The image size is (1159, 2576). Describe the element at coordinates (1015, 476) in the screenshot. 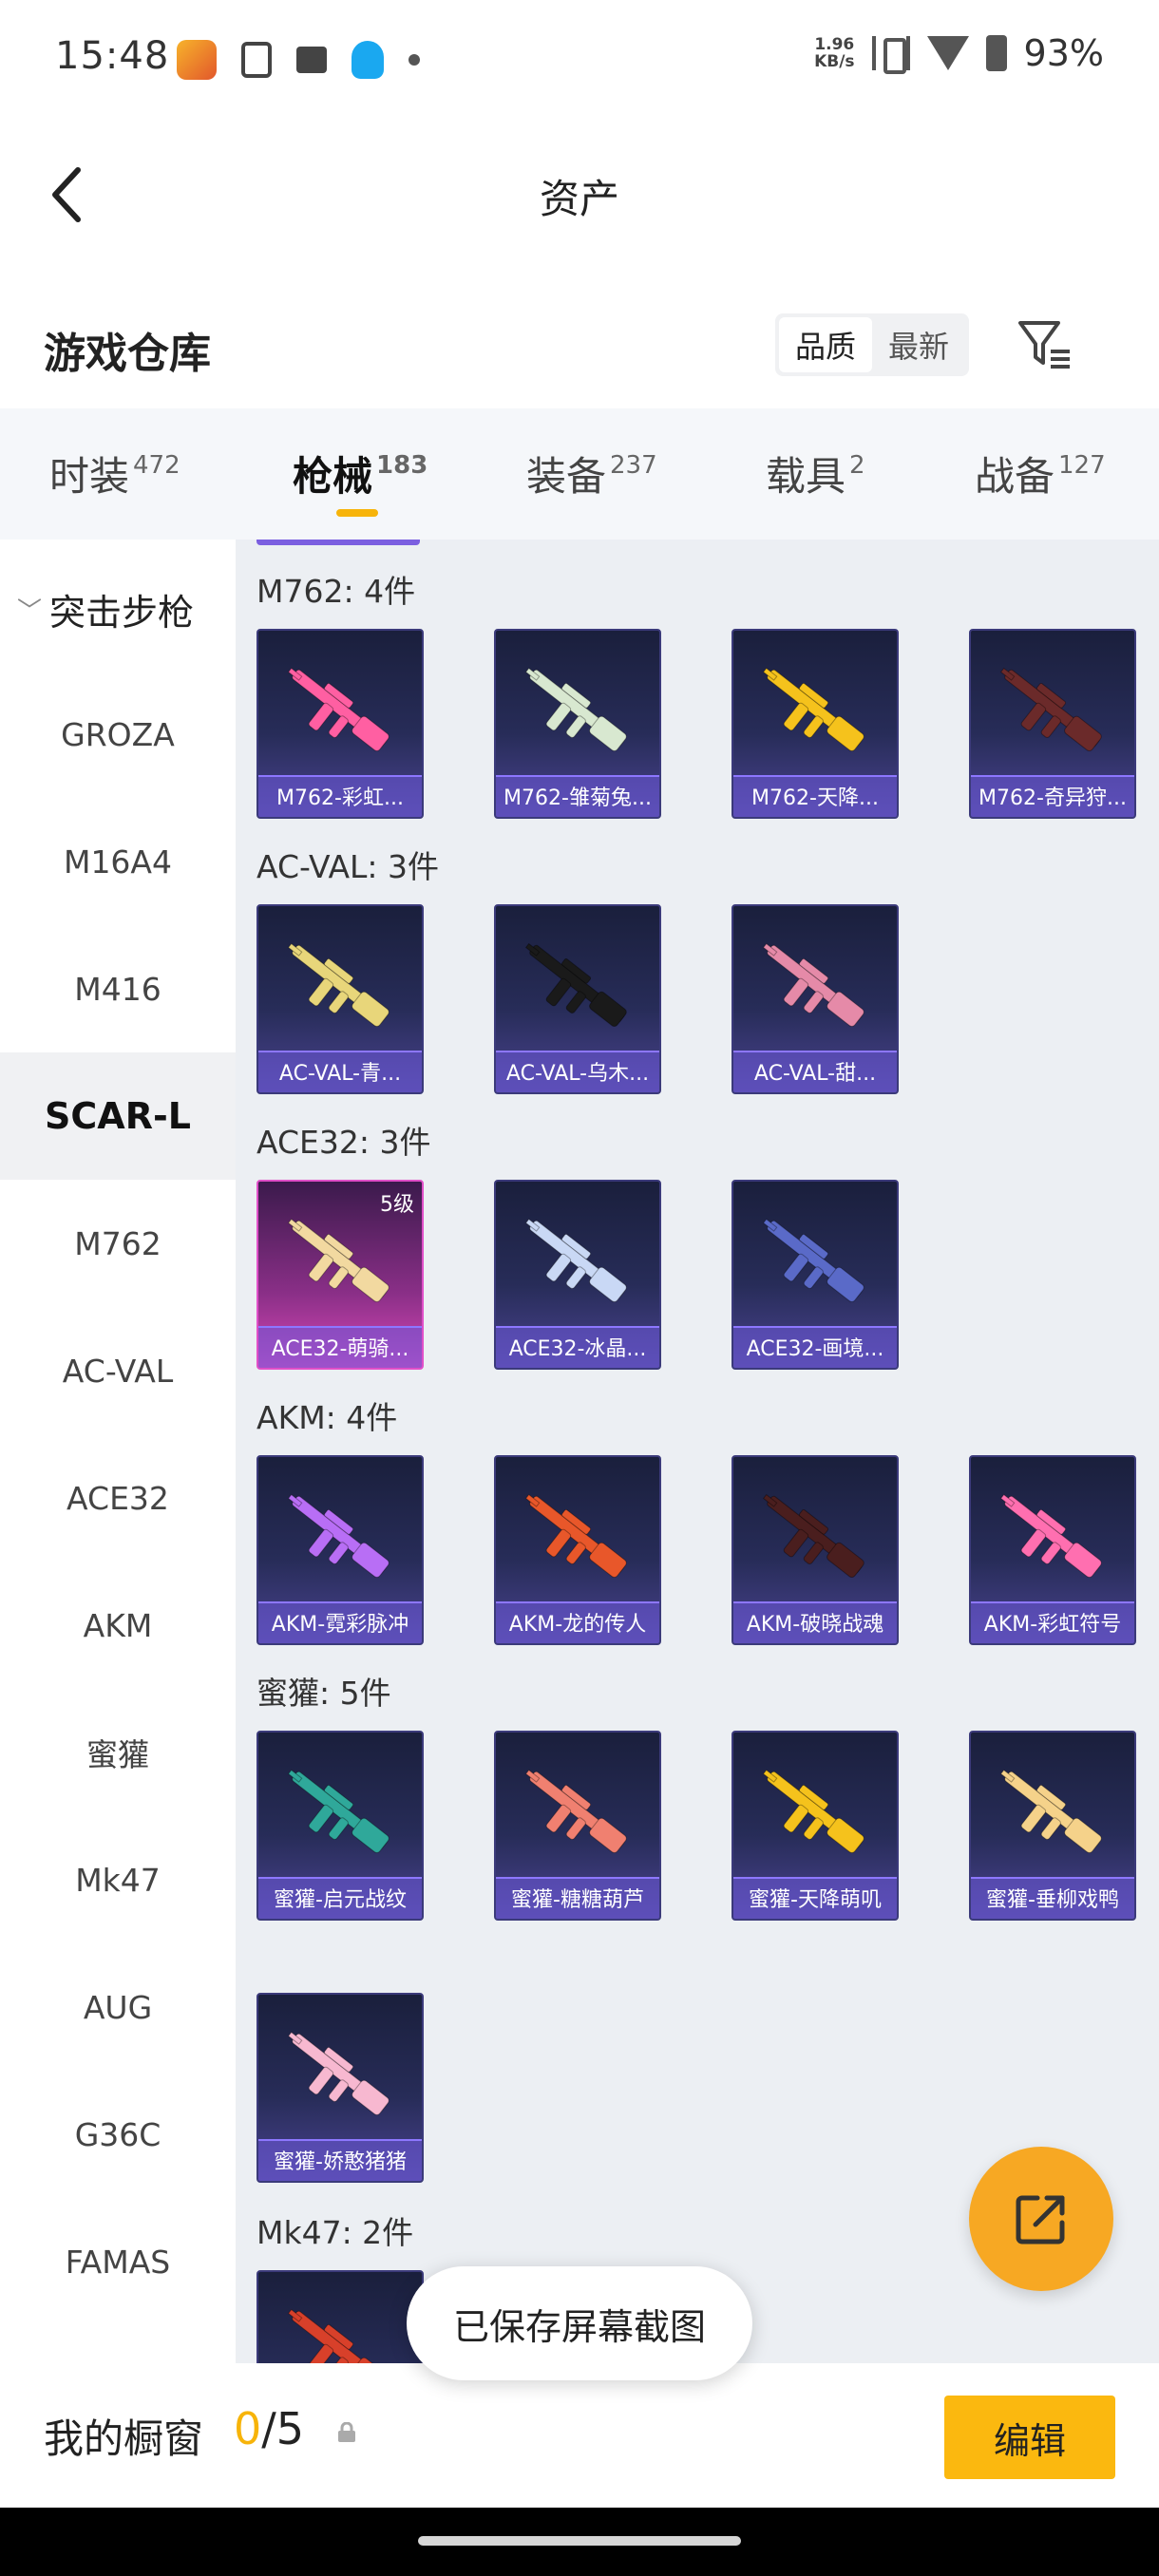

I see `tab-label: 战备` at that location.